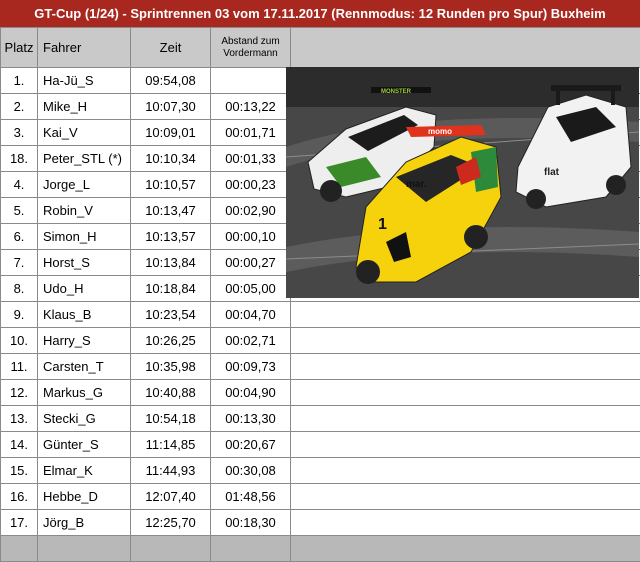  What do you see at coordinates (251, 237) in the screenshot?
I see `cell-abstand: 00:00,10` at bounding box center [251, 237].